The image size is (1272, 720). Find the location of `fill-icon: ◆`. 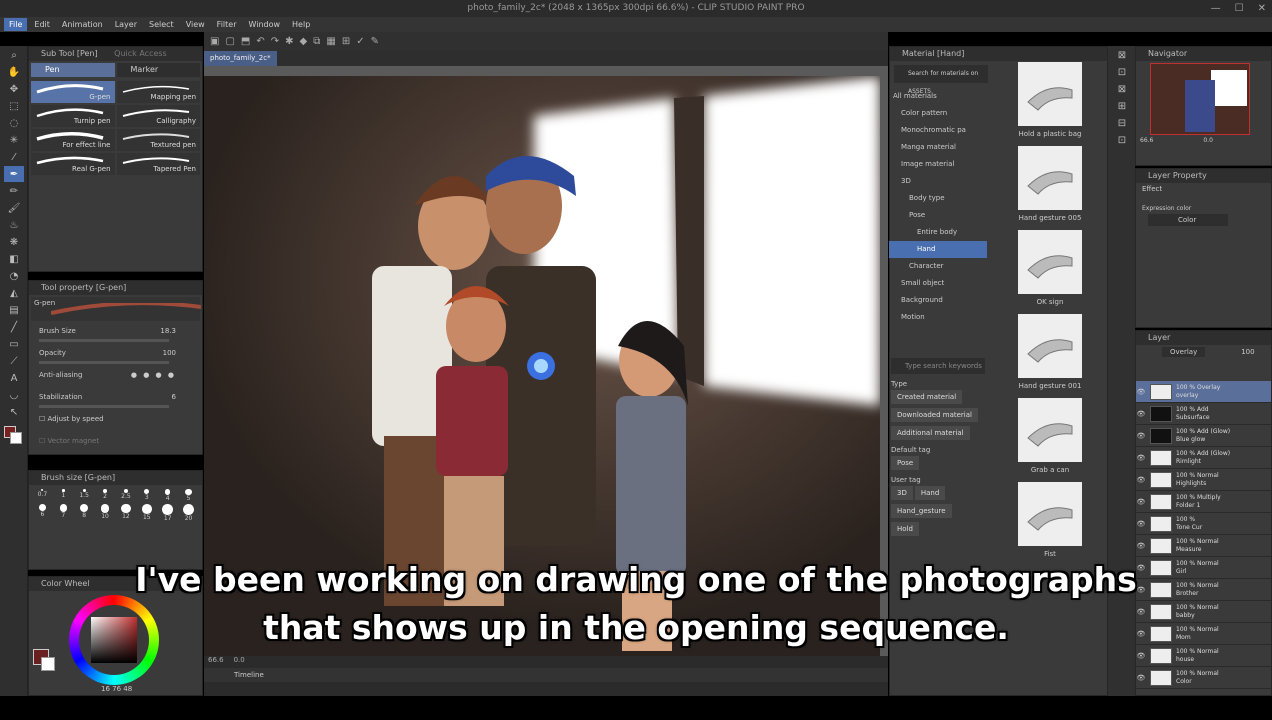

fill-icon: ◆ is located at coordinates (304, 41).